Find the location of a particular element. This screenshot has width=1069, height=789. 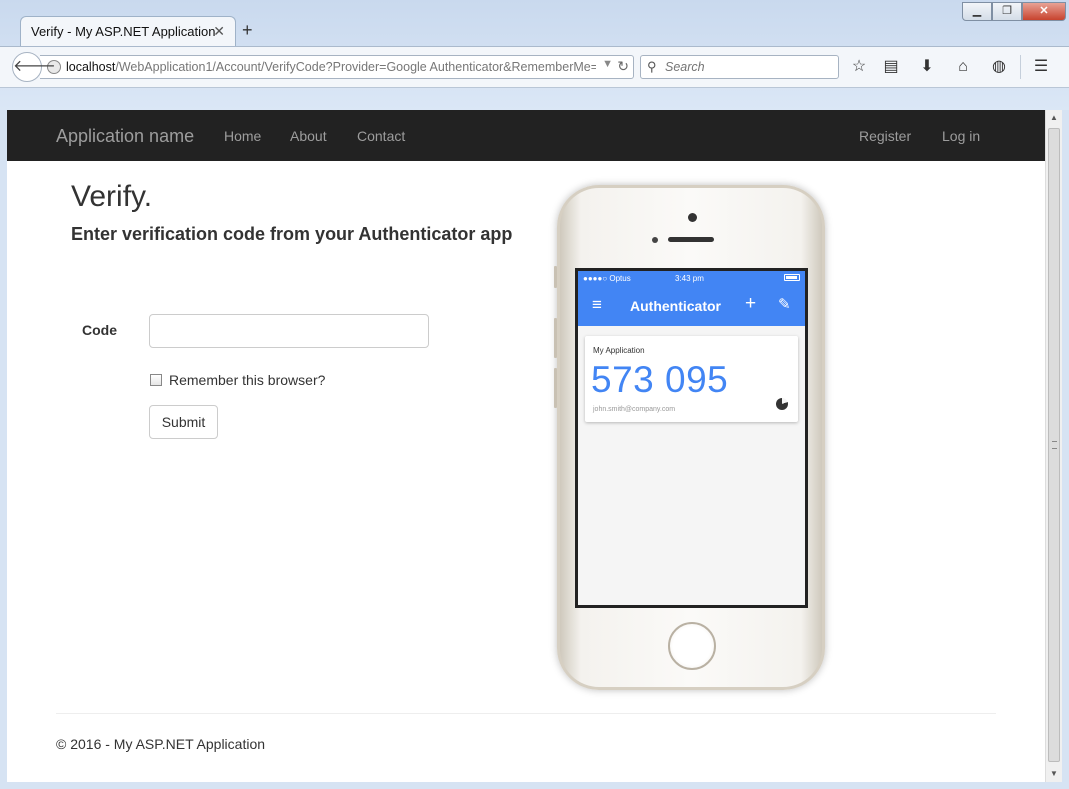

app-title: Authenticator is located at coordinates (675, 306).